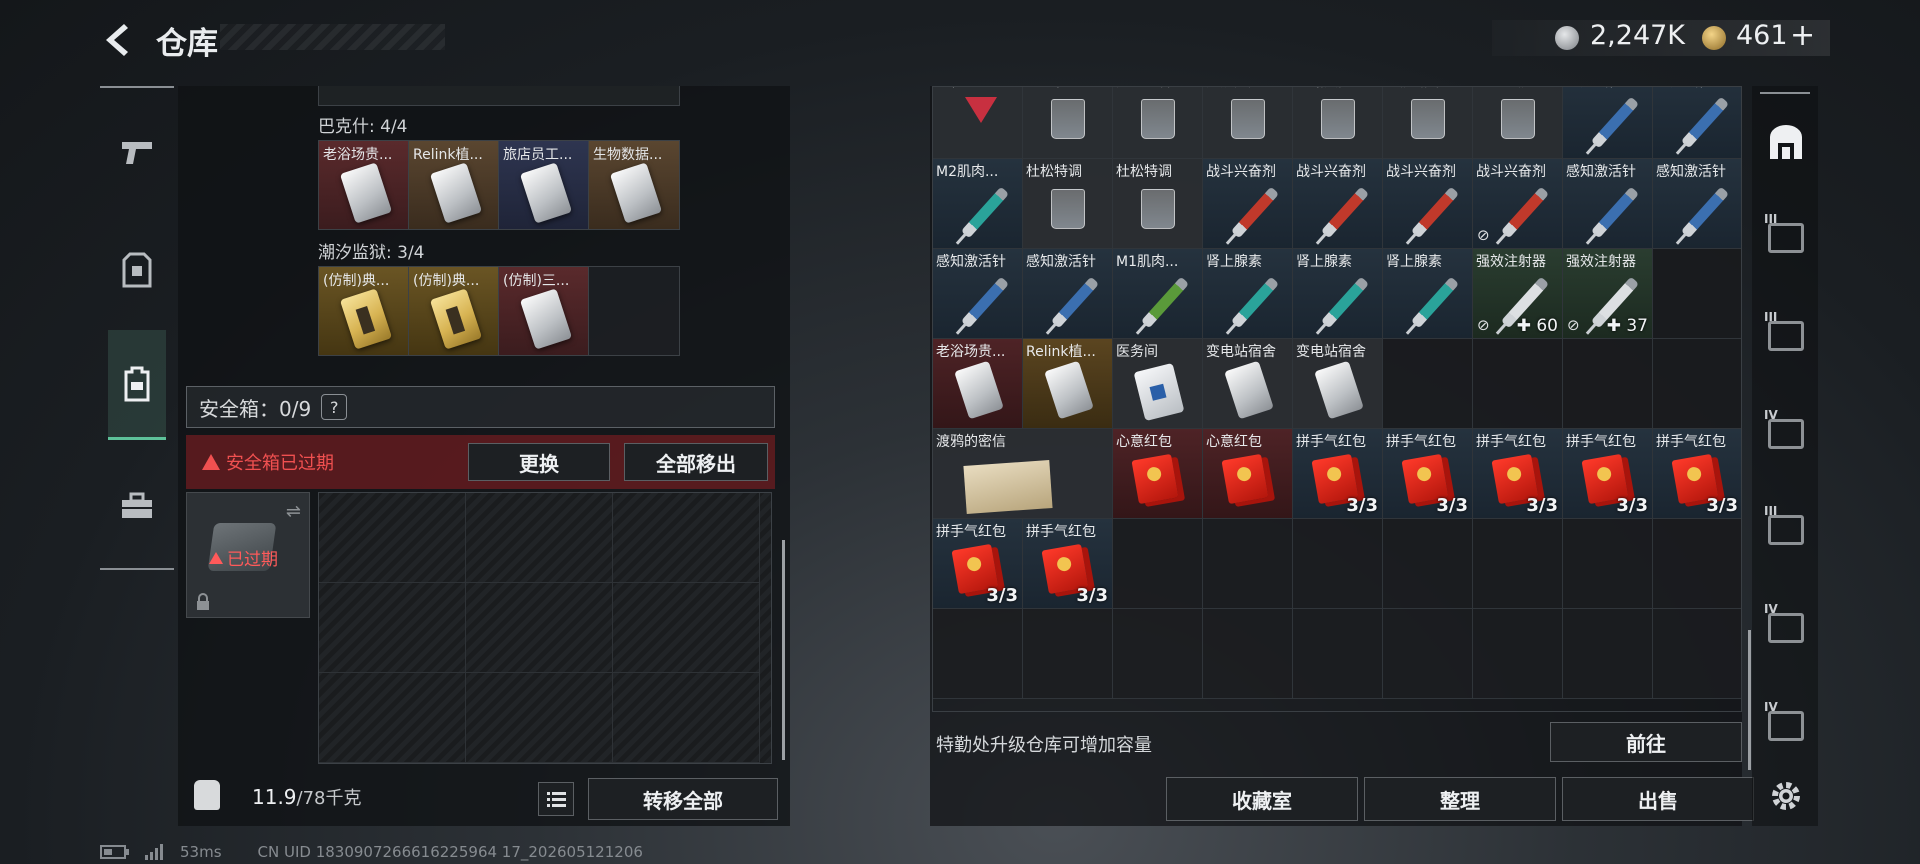  What do you see at coordinates (556, 799) in the screenshot?
I see `list-view-button` at bounding box center [556, 799].